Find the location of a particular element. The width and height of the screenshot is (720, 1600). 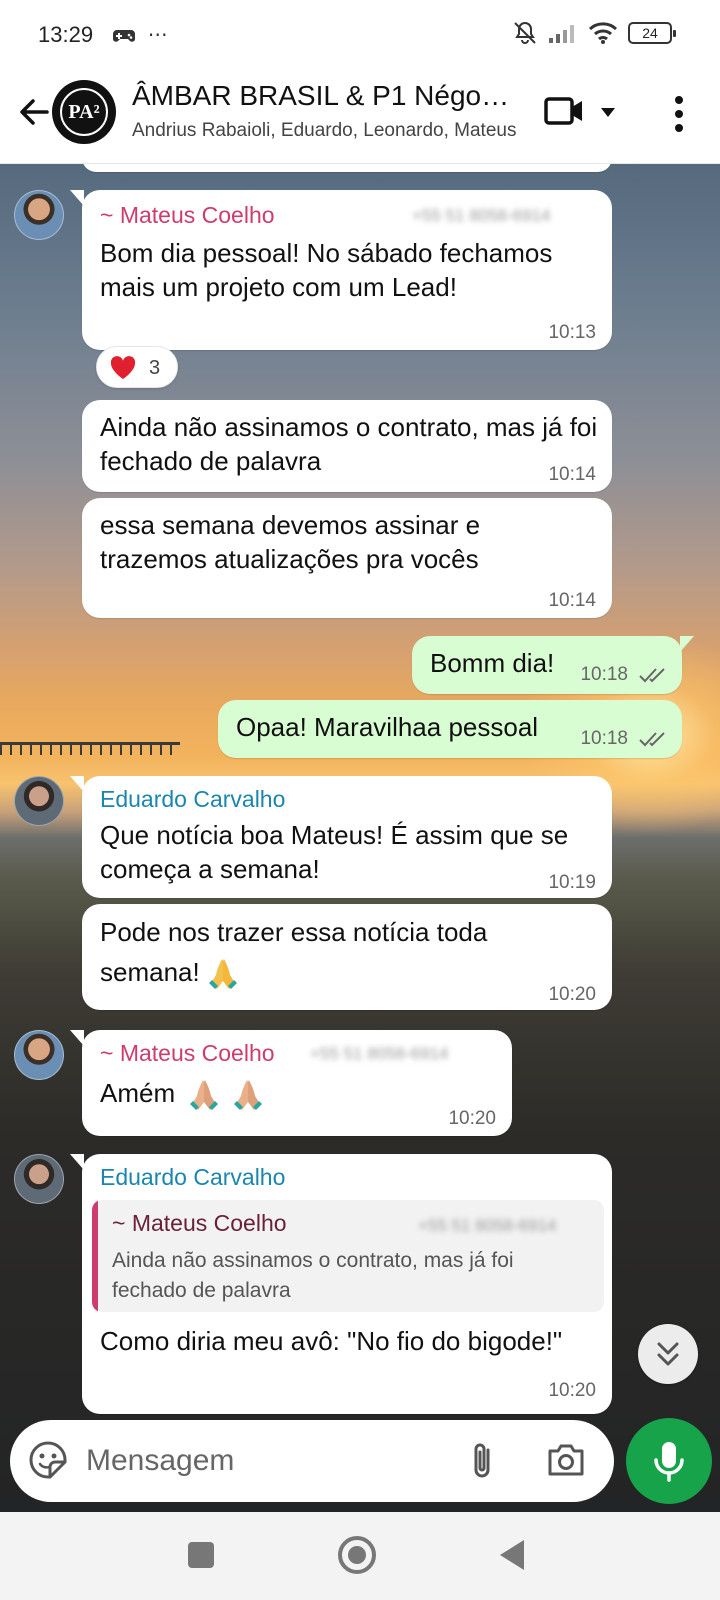

video-camera-icon is located at coordinates (563, 111).